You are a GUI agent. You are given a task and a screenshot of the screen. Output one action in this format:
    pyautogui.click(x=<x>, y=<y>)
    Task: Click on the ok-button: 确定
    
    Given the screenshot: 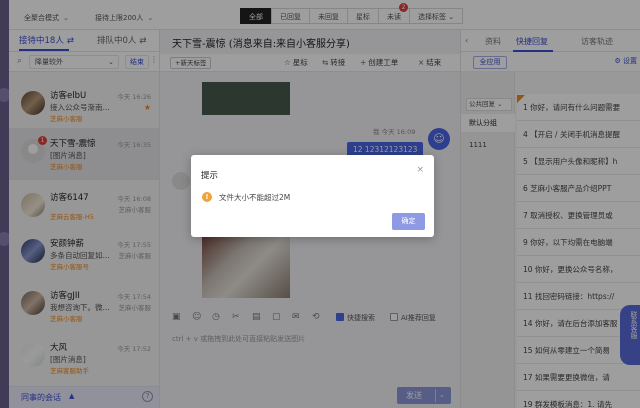 What is the action you would take?
    pyautogui.click(x=408, y=221)
    